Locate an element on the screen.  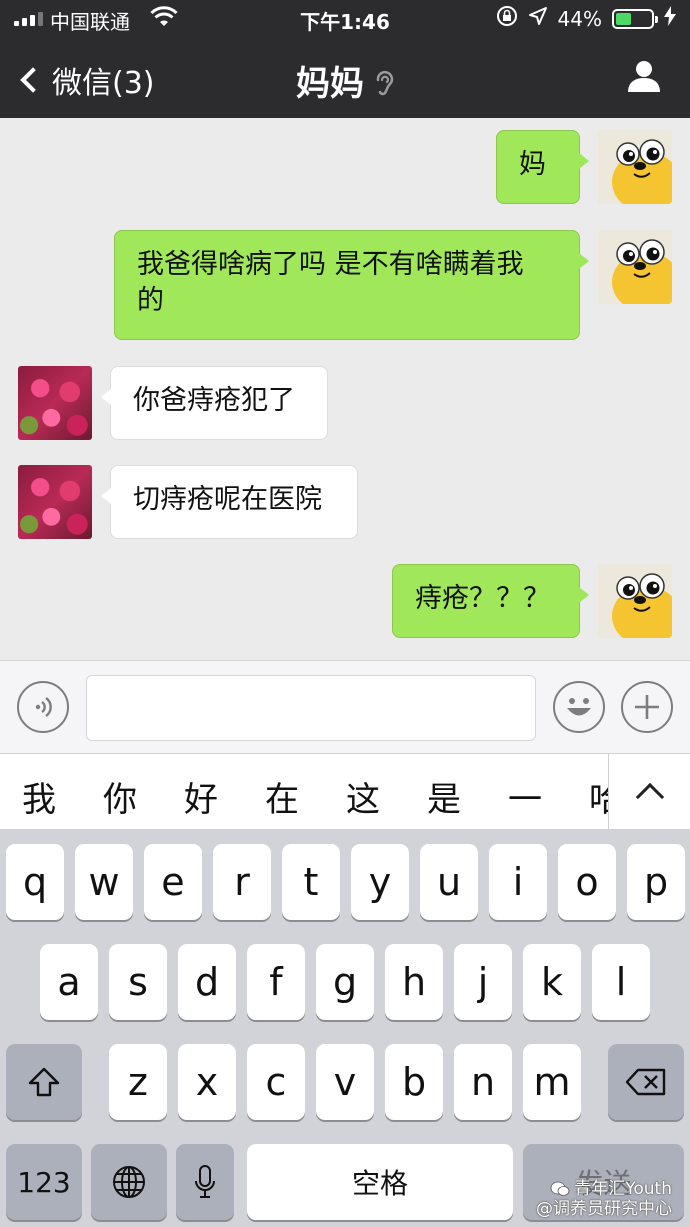
wechat-logo-icon is located at coordinates (560, 1189).